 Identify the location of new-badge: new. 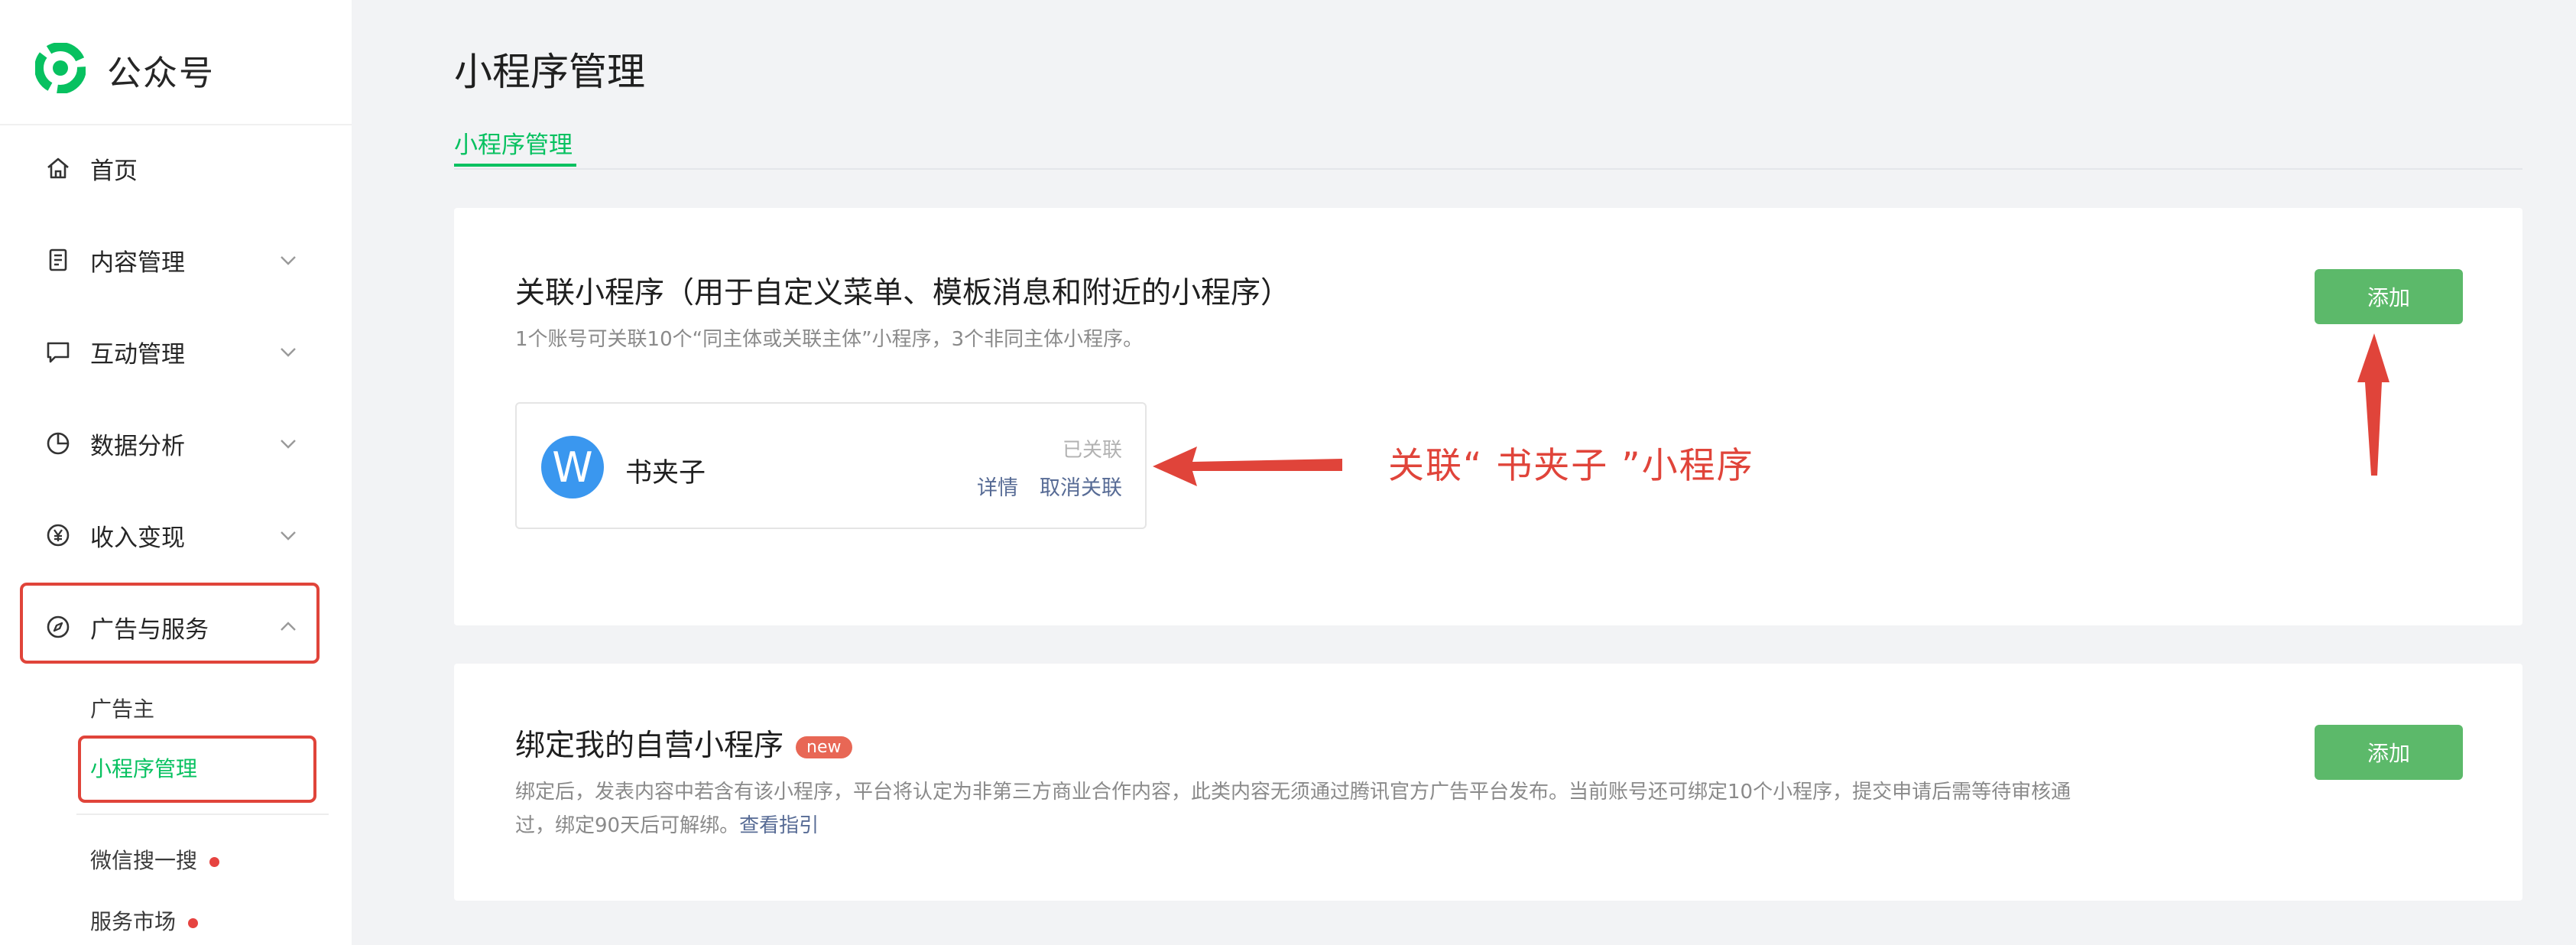
(824, 747).